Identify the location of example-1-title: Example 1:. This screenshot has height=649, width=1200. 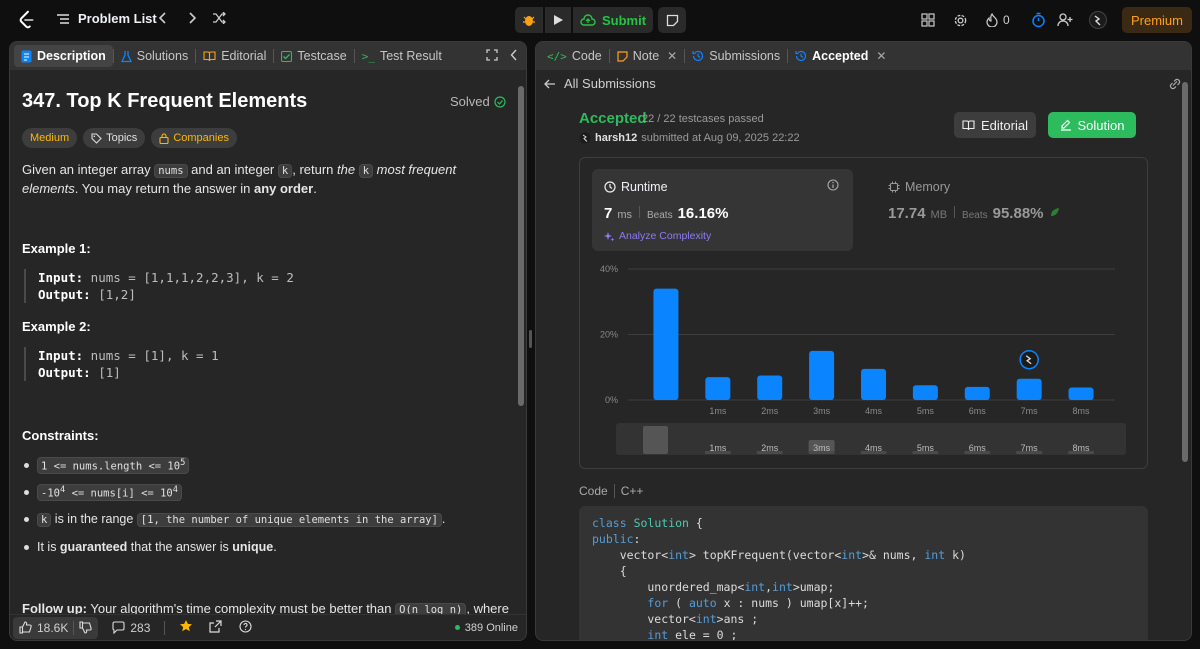
(56, 248).